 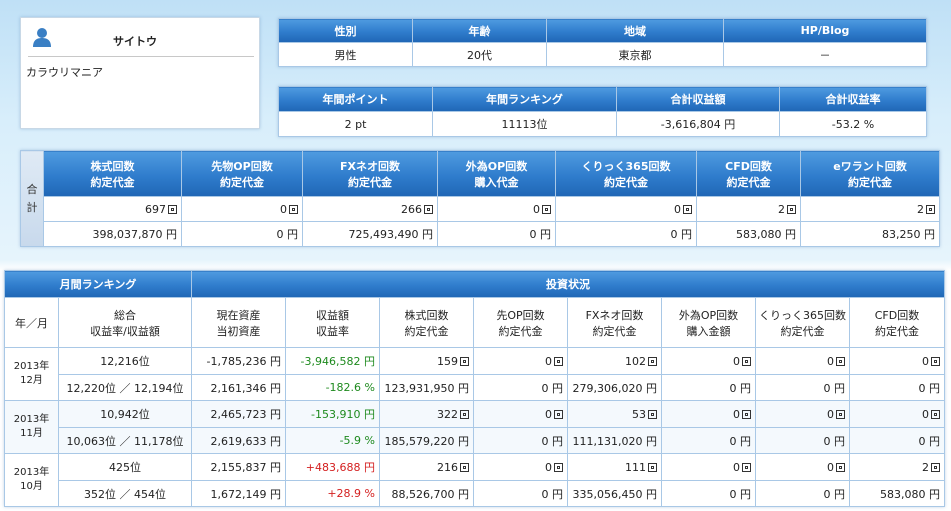 What do you see at coordinates (42, 37) in the screenshot?
I see `user-icon` at bounding box center [42, 37].